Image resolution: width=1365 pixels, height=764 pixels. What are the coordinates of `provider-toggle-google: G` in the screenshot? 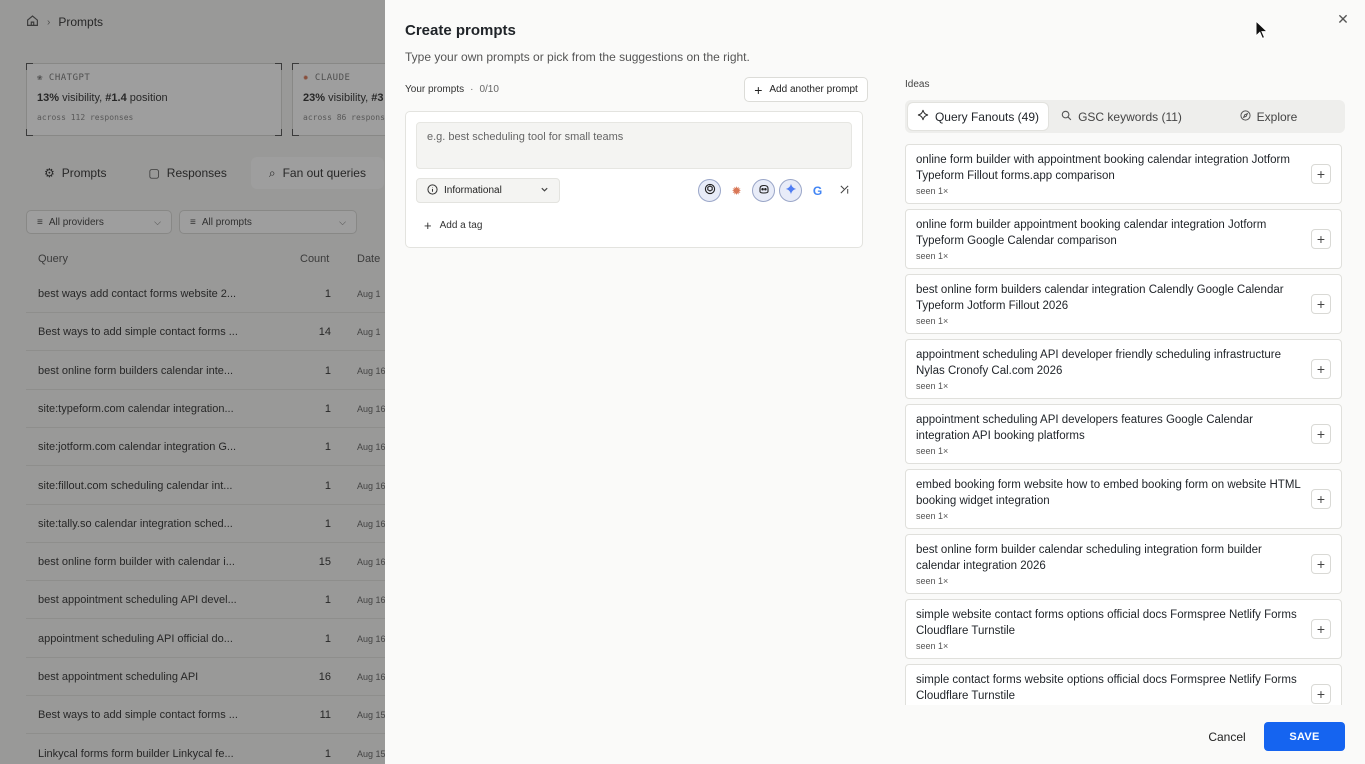 It's located at (817, 190).